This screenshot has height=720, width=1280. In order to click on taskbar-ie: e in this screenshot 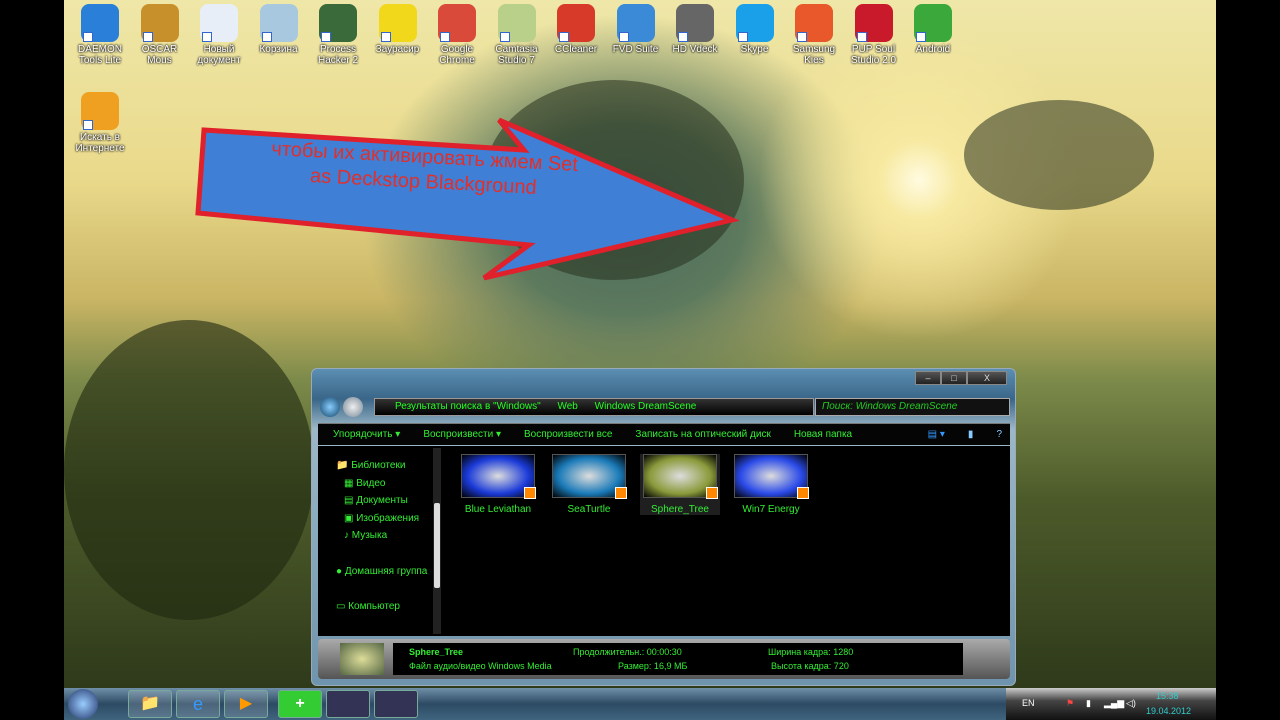, I will do `click(198, 704)`.